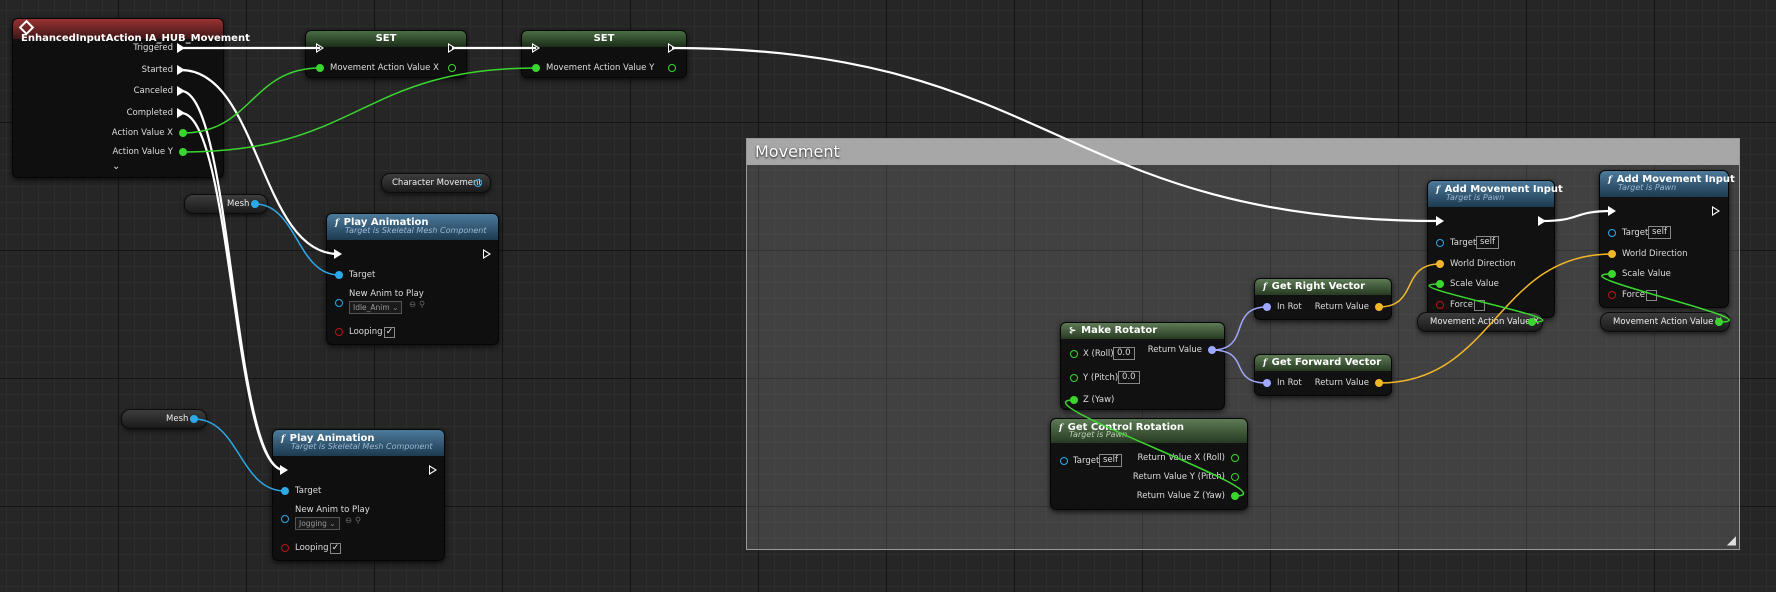 The height and width of the screenshot is (592, 1776). What do you see at coordinates (1267, 383) in the screenshot?
I see `pin-get-forward-in-rot` at bounding box center [1267, 383].